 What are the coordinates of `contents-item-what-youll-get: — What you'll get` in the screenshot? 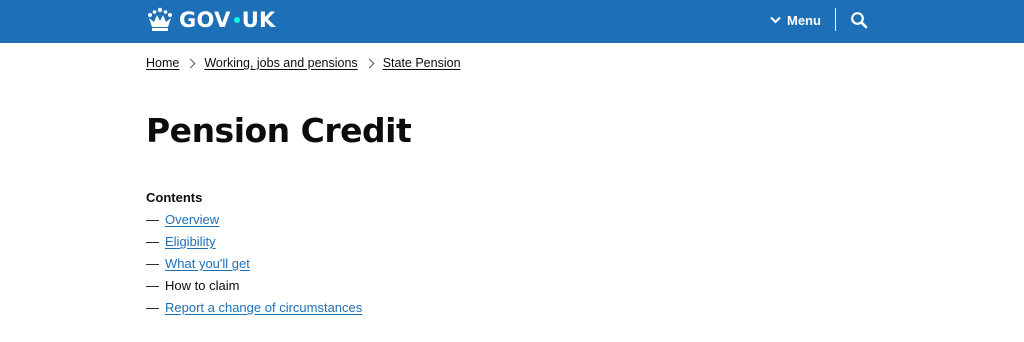 It's located at (254, 267).